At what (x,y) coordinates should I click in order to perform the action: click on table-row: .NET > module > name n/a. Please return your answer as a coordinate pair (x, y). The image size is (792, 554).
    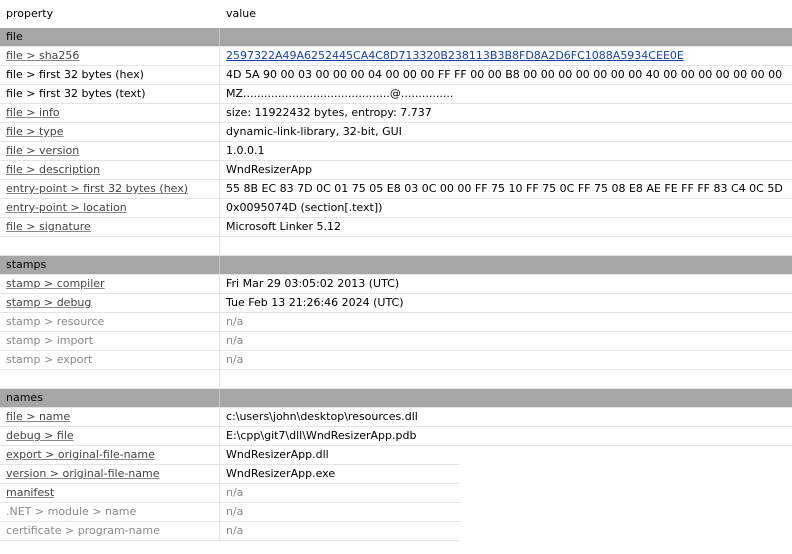
    Looking at the image, I should click on (230, 512).